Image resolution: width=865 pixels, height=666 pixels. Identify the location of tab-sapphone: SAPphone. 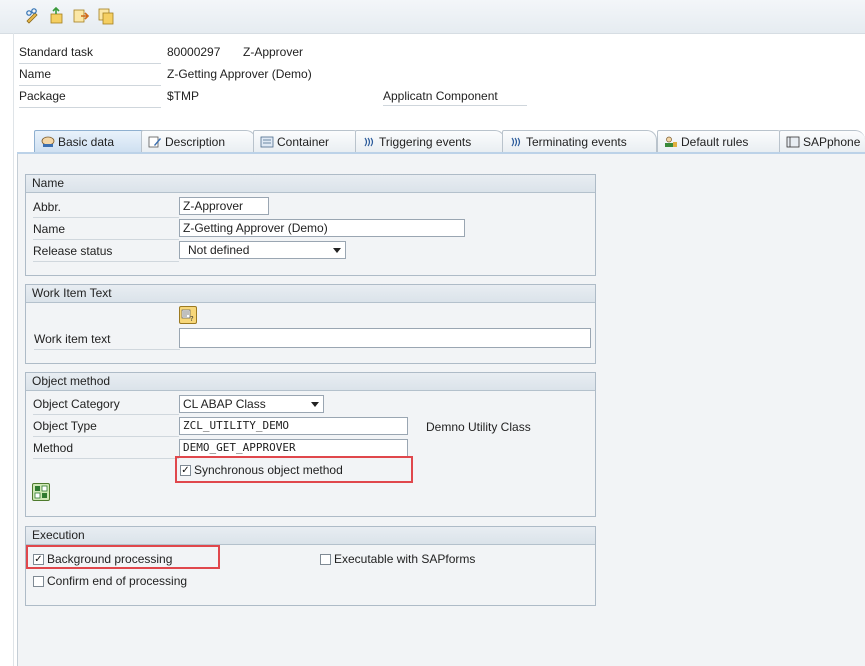
(822, 141).